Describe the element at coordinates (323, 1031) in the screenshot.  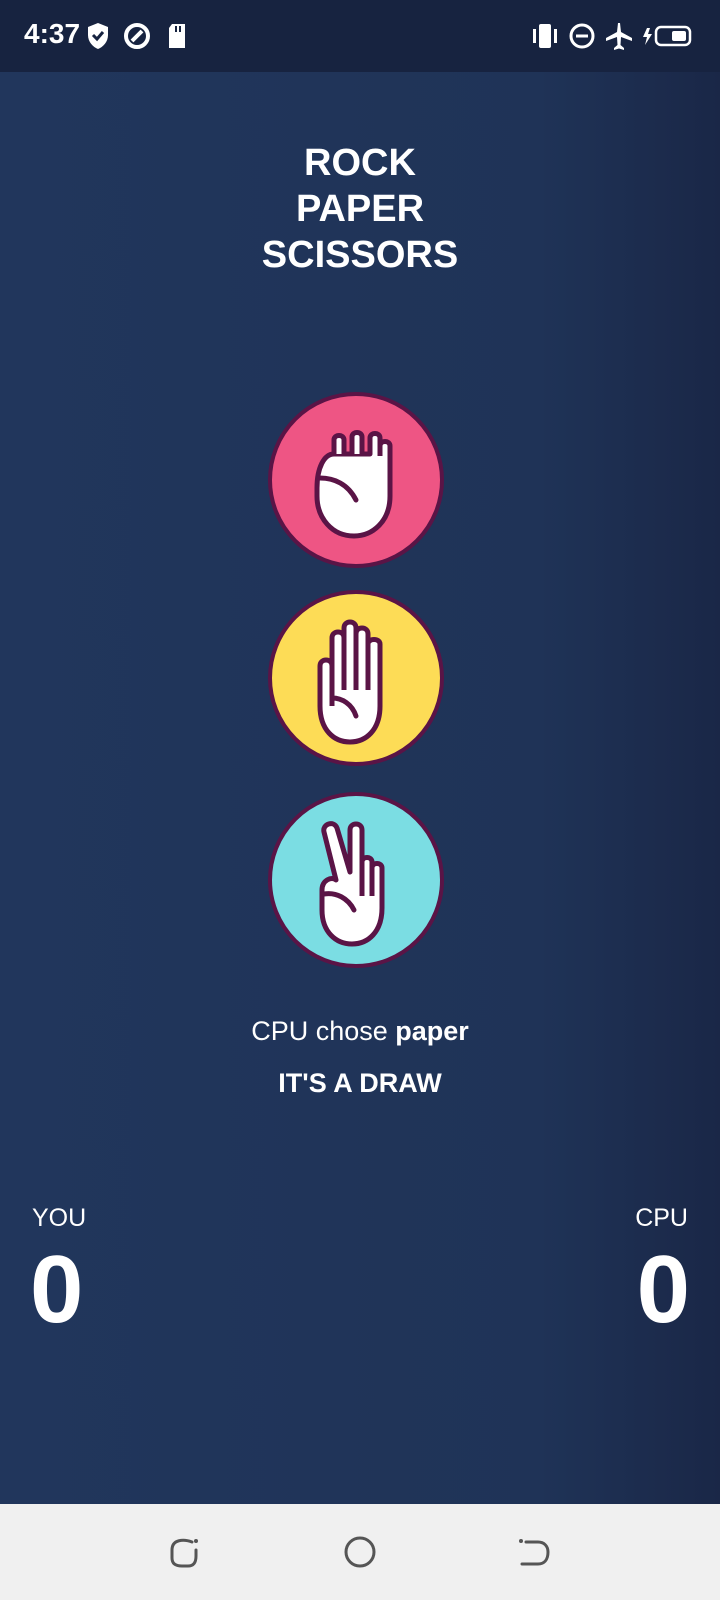
I see `cpu-choice-prefix: CPU chose` at that location.